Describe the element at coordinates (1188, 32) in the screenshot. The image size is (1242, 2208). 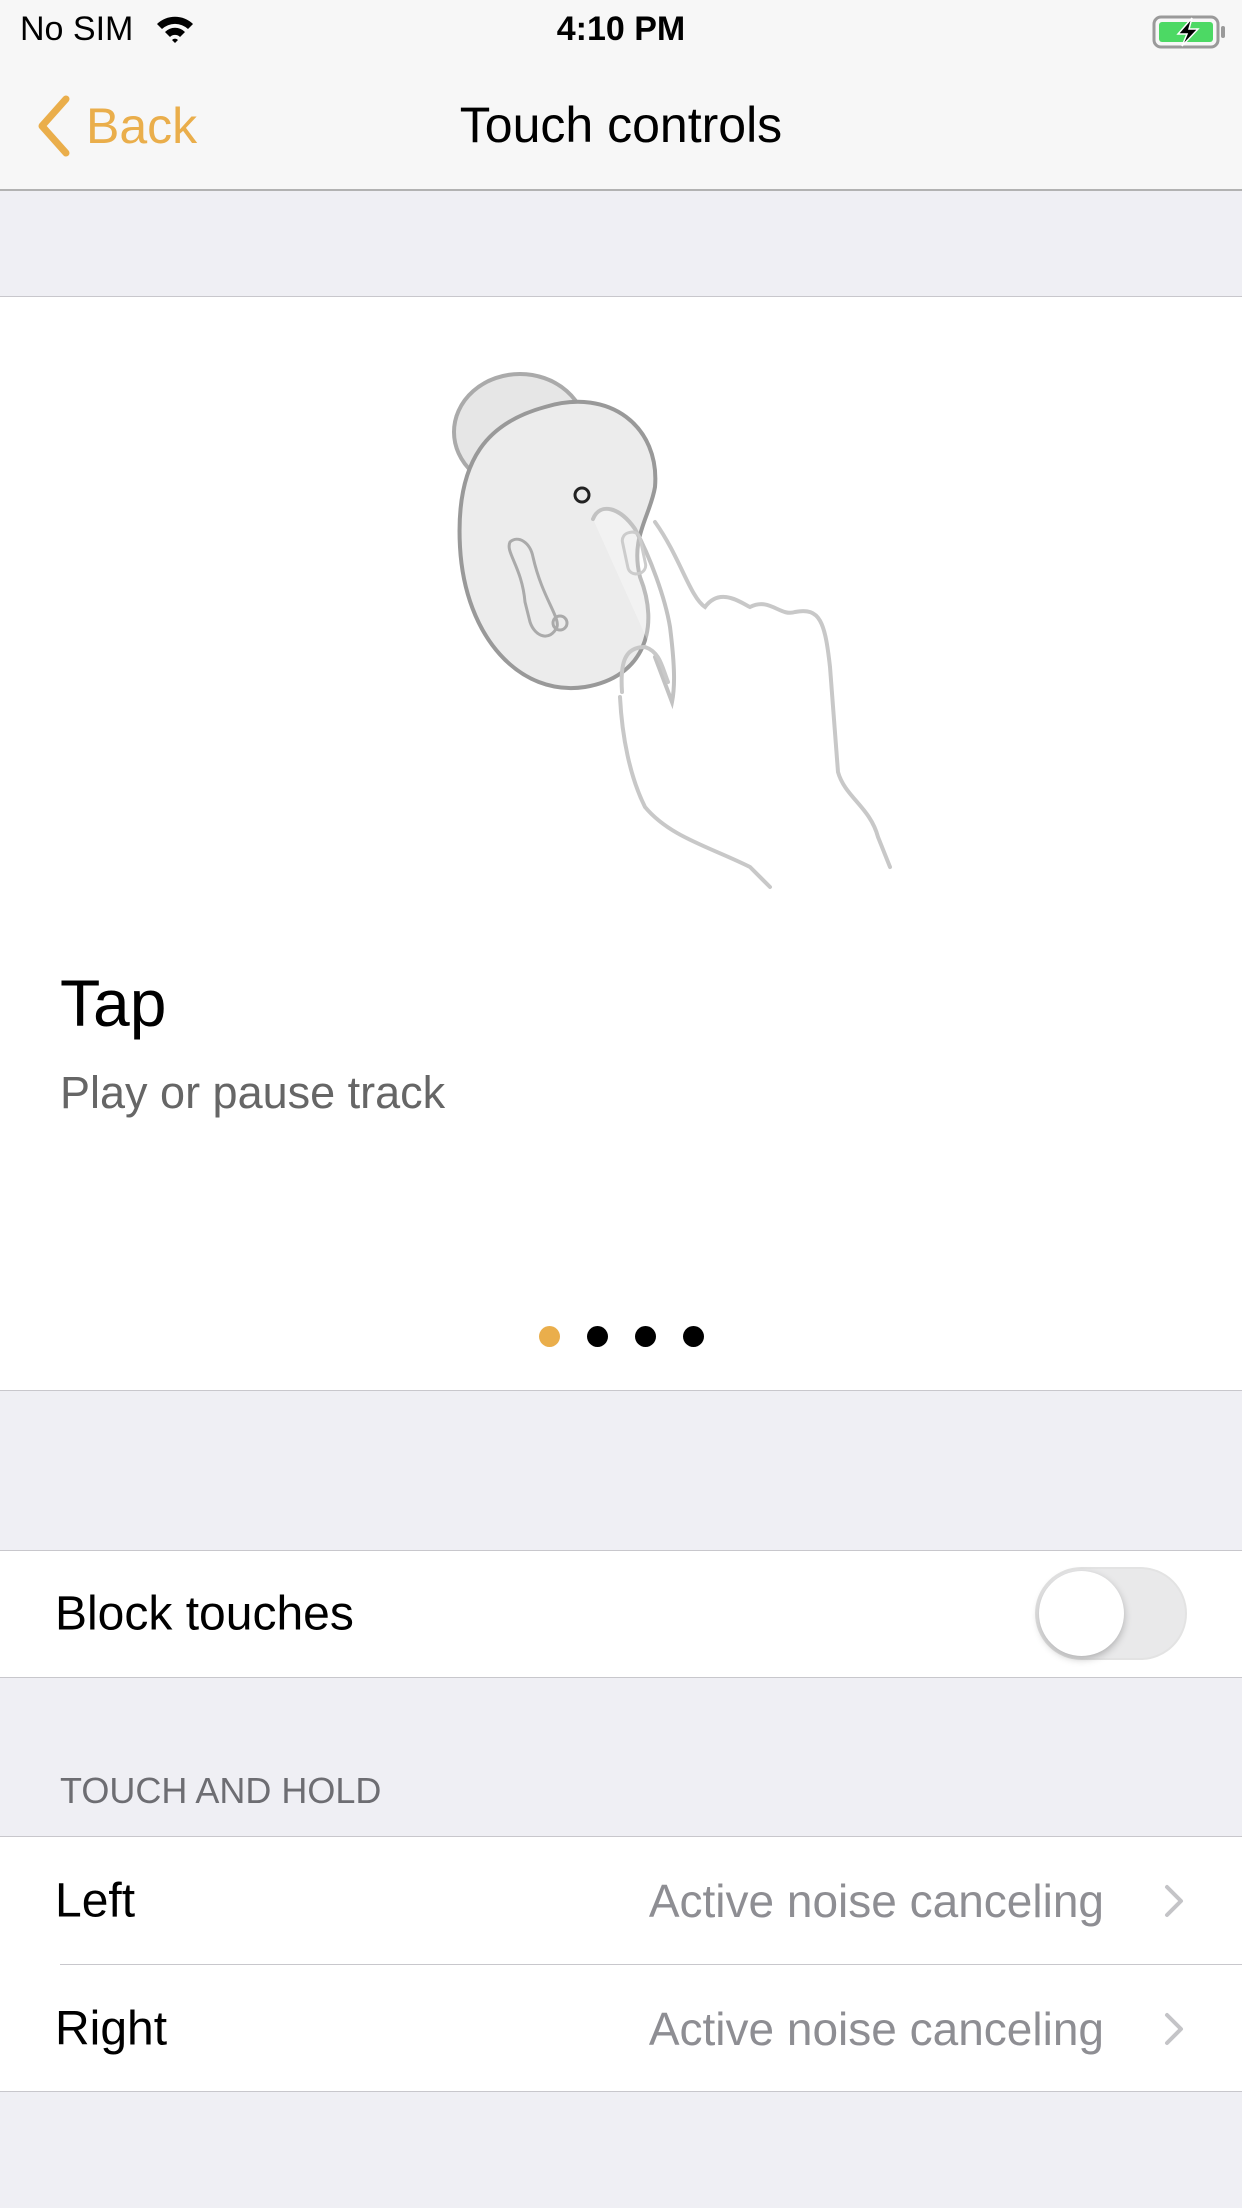
I see `battery-charging-icon` at that location.